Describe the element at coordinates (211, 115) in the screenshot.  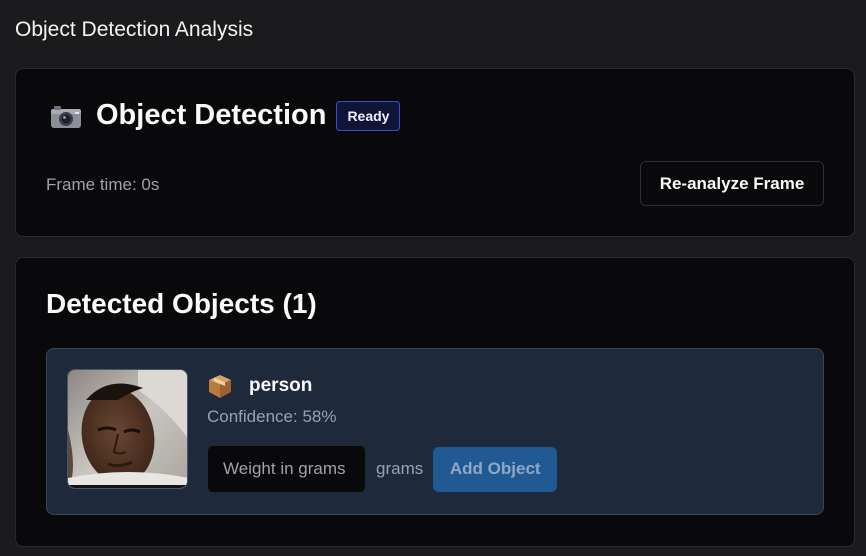
I see `object-detection-title: Object Detection` at that location.